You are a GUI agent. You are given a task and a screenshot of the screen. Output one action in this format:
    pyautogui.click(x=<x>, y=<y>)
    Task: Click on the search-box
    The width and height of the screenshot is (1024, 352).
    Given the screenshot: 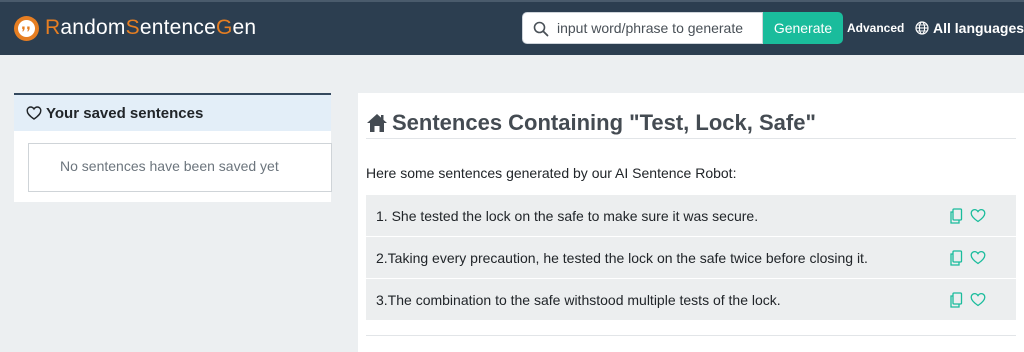 What is the action you would take?
    pyautogui.click(x=642, y=28)
    